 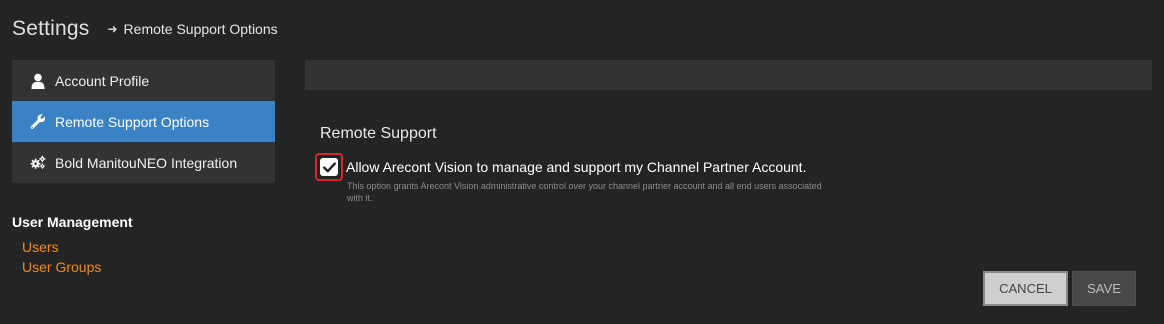 What do you see at coordinates (40, 247) in the screenshot?
I see `users-link: Users` at bounding box center [40, 247].